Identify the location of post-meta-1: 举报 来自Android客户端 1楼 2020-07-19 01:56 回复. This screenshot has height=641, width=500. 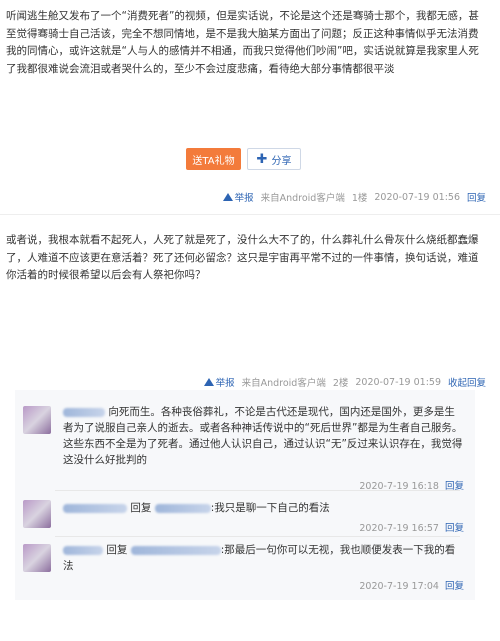
(354, 197).